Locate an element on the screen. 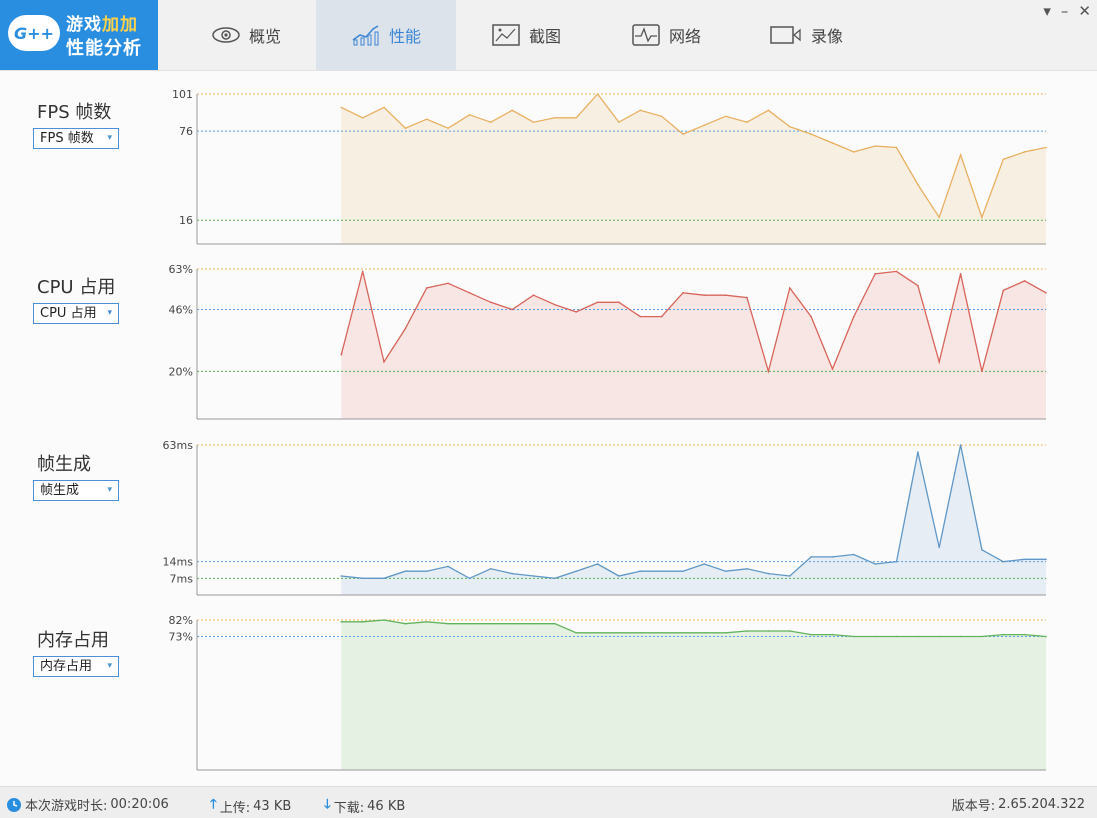  cpu-ref-max-label: 63% is located at coordinates (181, 269).